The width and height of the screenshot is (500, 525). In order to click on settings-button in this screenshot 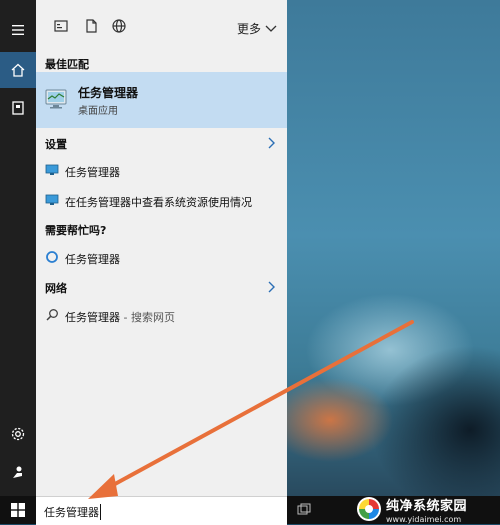, I will do `click(18, 434)`.